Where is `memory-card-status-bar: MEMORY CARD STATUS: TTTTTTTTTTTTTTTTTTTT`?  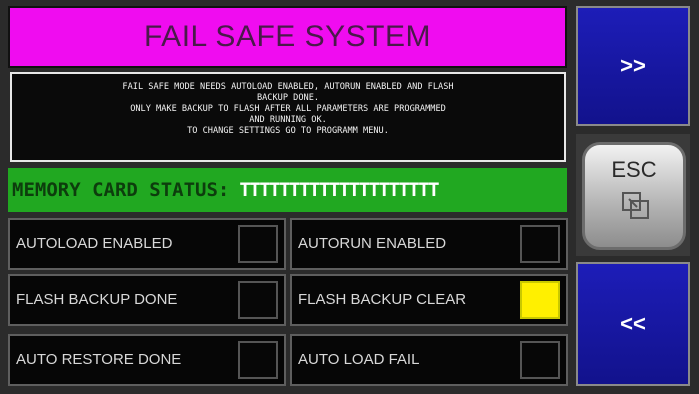 memory-card-status-bar: MEMORY CARD STATUS: TTTTTTTTTTTTTTTTTTTT is located at coordinates (287, 190).